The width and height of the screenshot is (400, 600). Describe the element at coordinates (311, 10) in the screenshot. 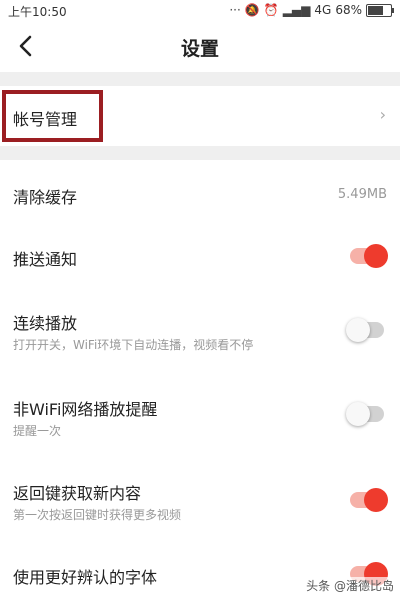

I see `status-icons: ··· 🔕 ⏰ ▂▄▆ 4G 68%` at that location.